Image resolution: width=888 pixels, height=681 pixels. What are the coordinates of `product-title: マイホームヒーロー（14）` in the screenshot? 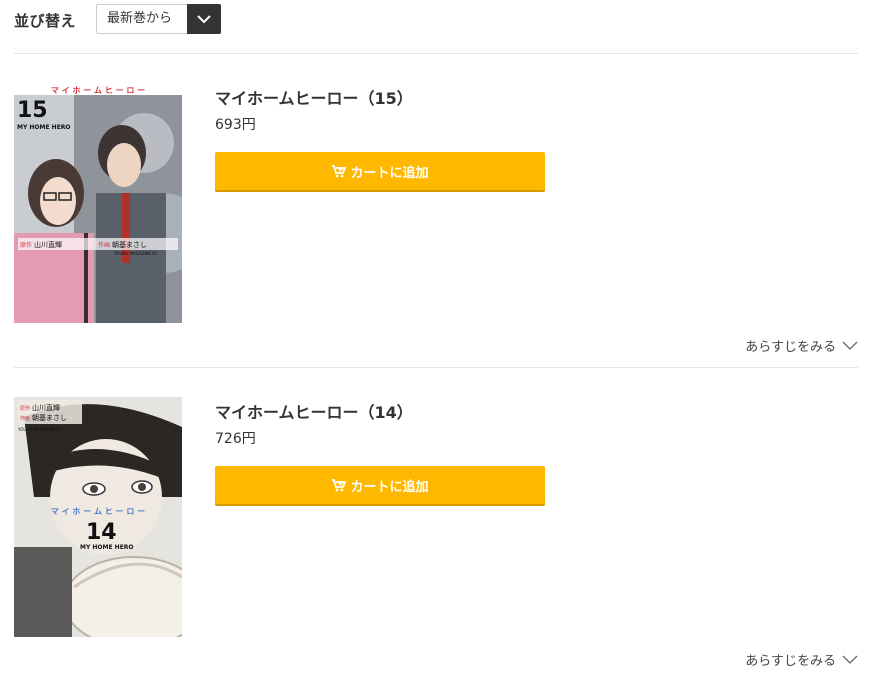 It's located at (314, 411).